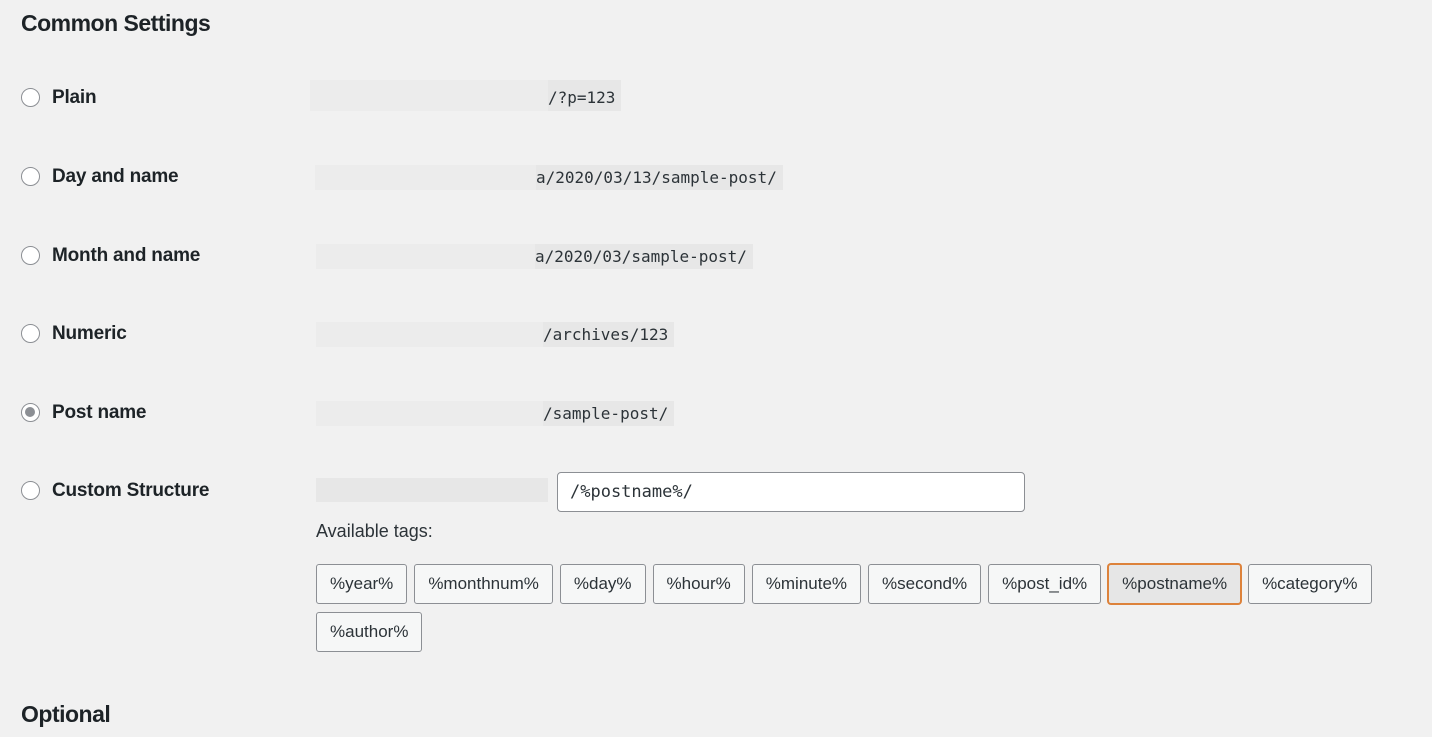 The width and height of the screenshot is (1432, 737). Describe the element at coordinates (716, 99) in the screenshot. I see `permalink-option-plain: Plain /?p=123` at that location.